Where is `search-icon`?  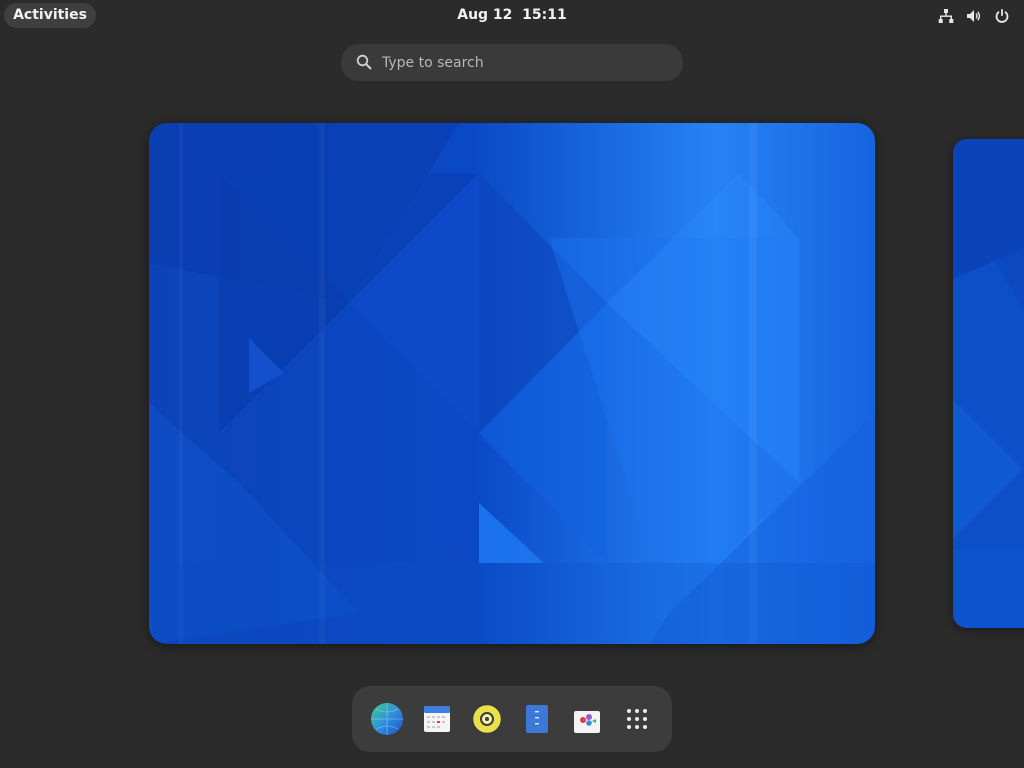
search-icon is located at coordinates (364, 62).